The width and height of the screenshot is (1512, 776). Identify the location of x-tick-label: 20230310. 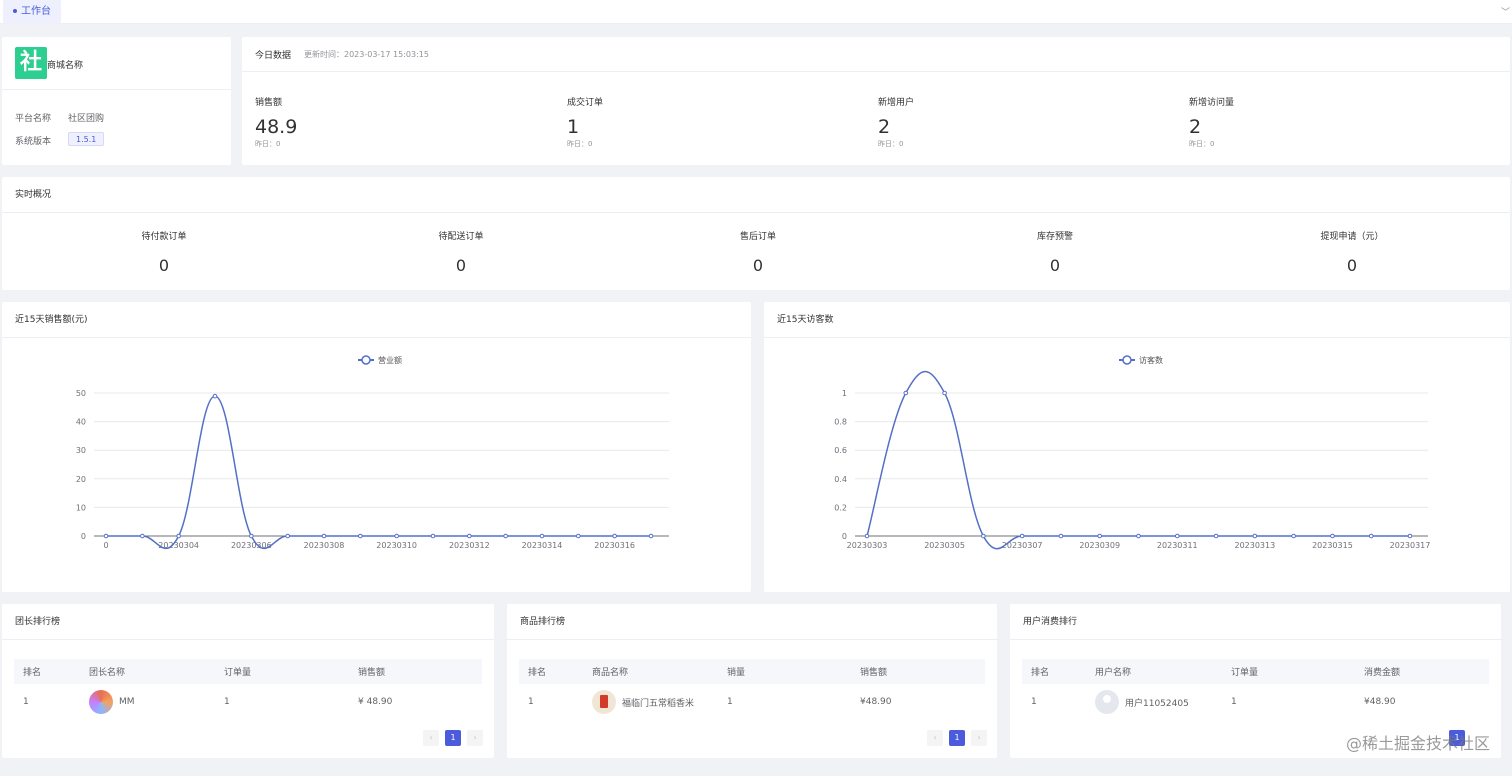
(396, 545).